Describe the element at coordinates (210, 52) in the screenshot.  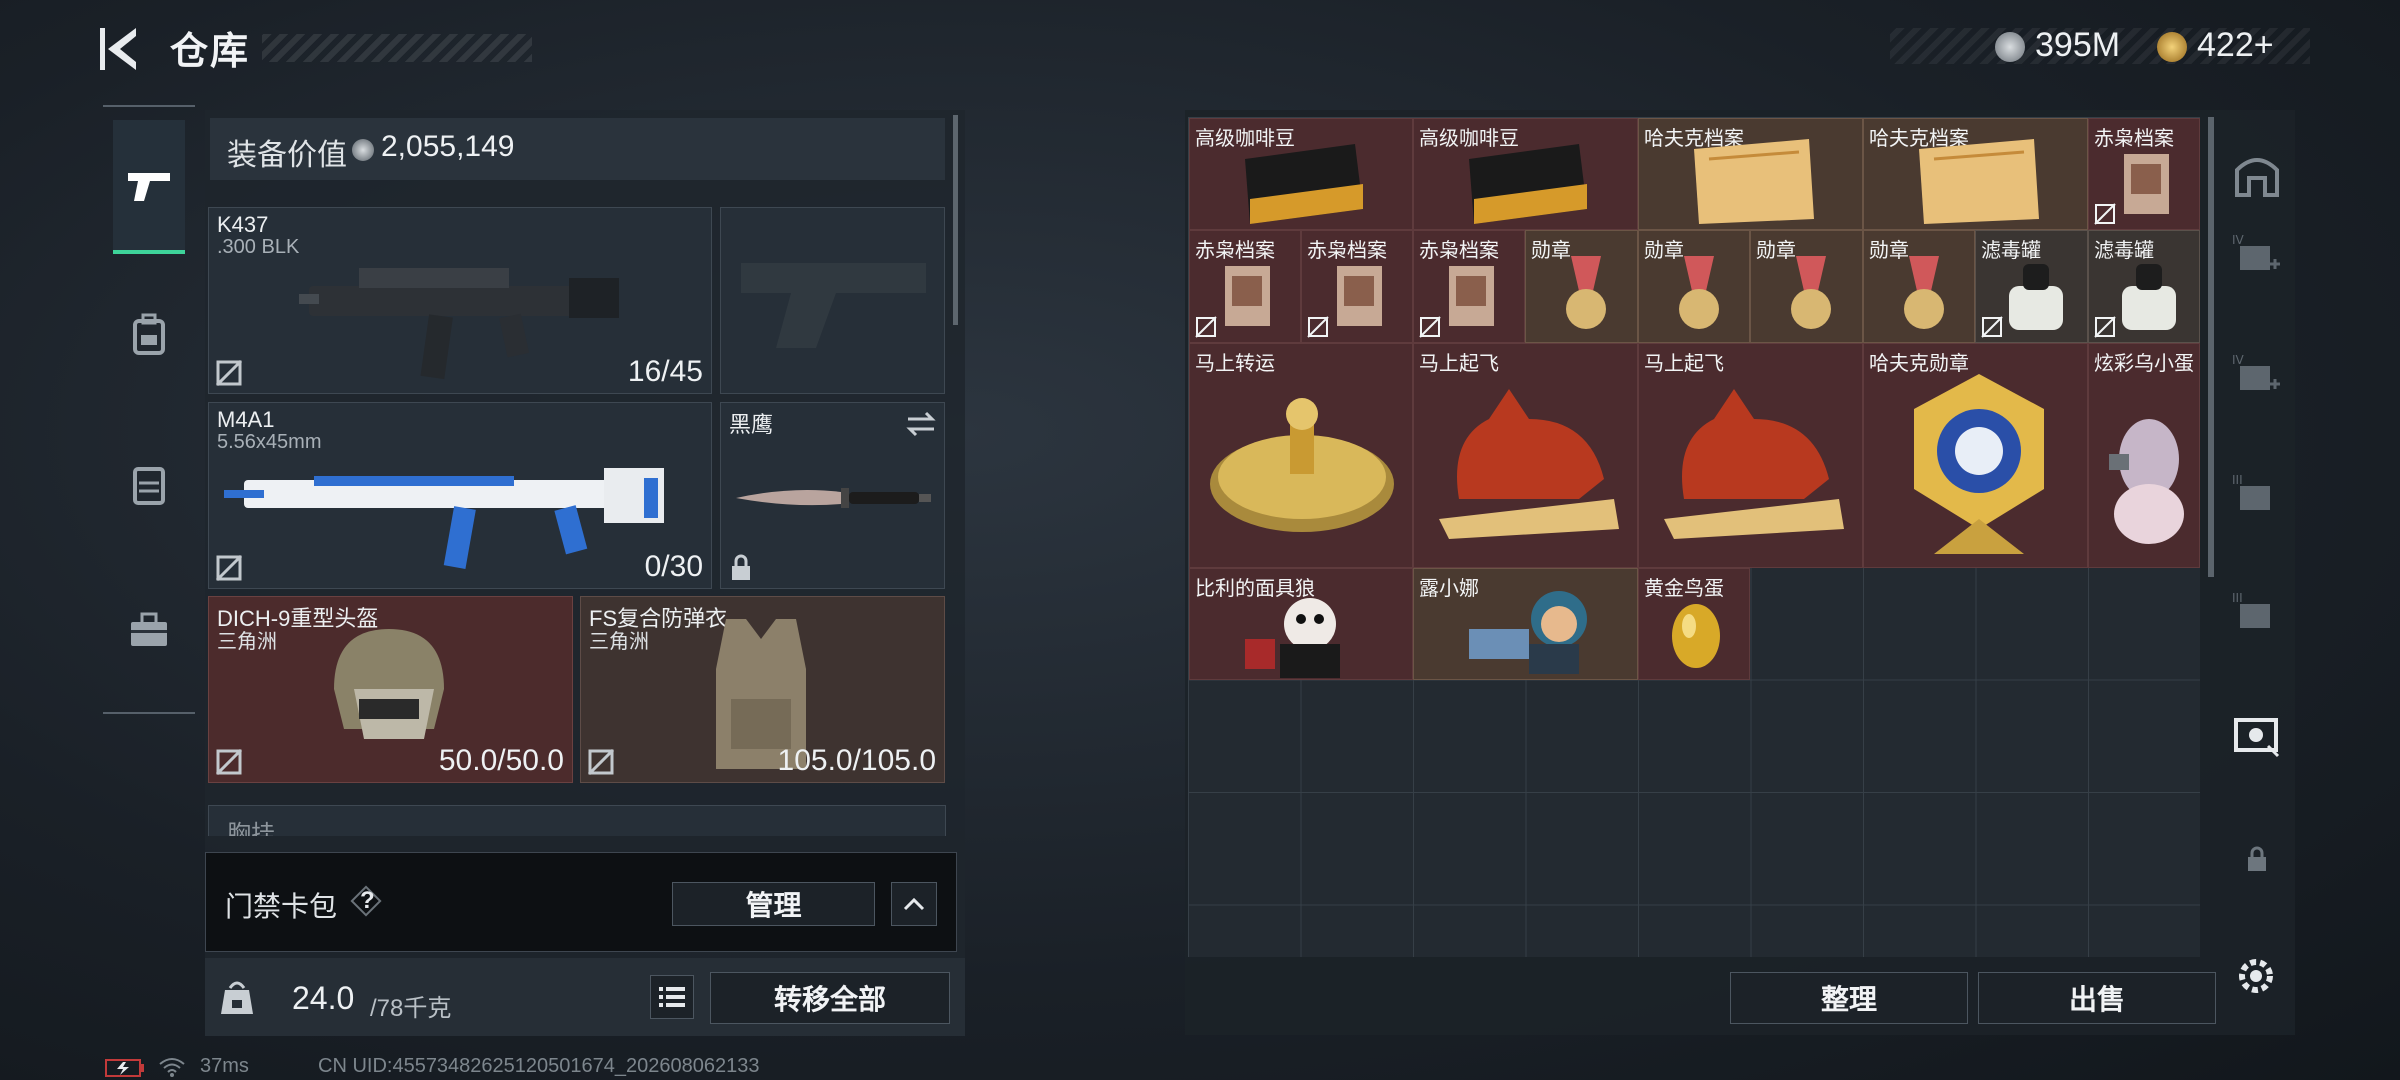
I see `page-title: 仓库` at that location.